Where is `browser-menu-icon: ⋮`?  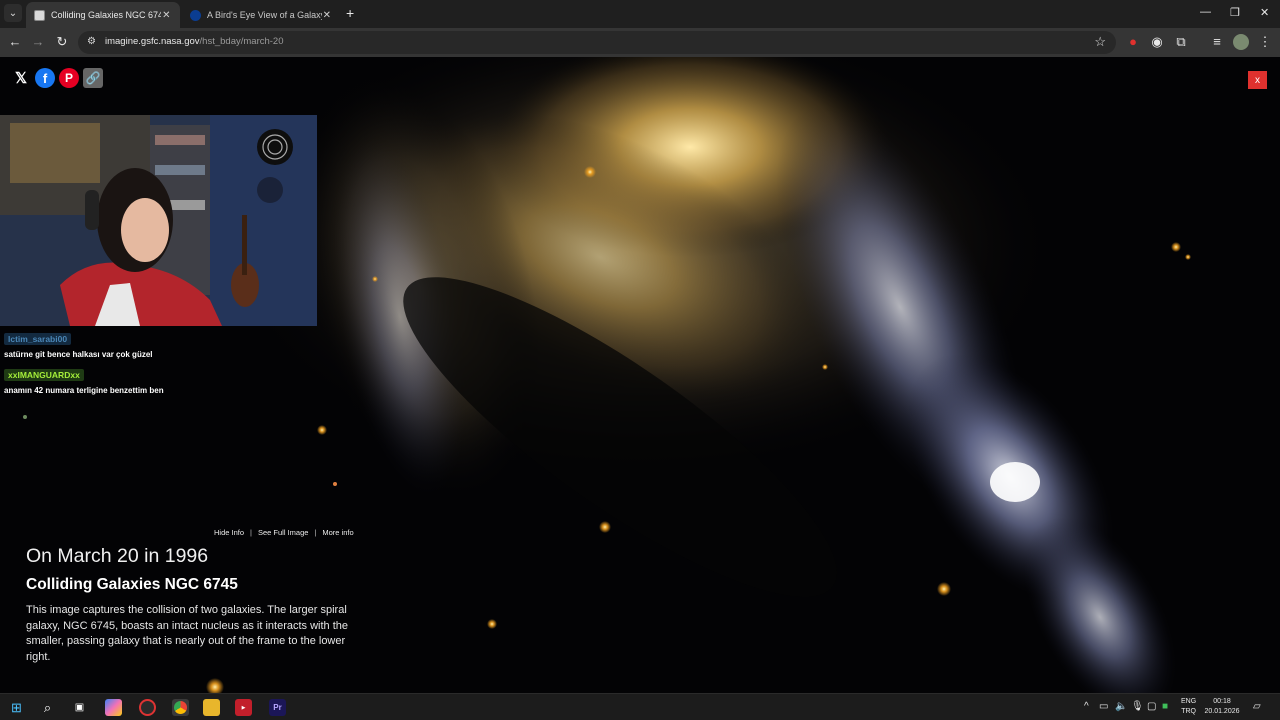 browser-menu-icon: ⋮ is located at coordinates (1265, 42).